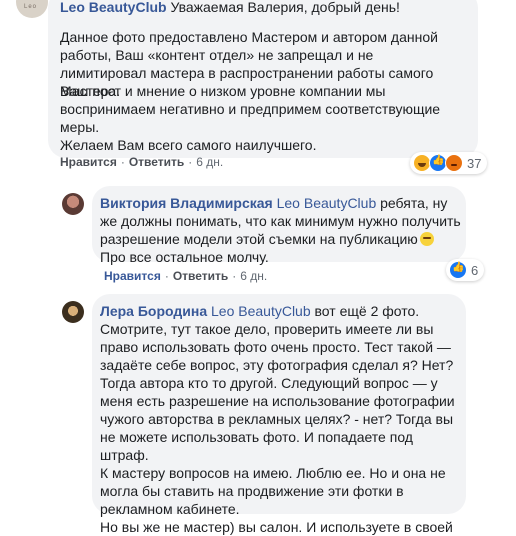  Describe the element at coordinates (188, 145) in the screenshot. I see `comment-paragraph: Желаем Вам всего самого наилучшего.` at that location.